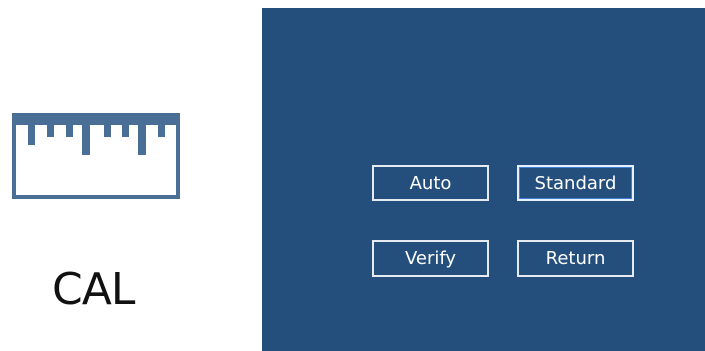  I want to click on ruler-icon, so click(96, 156).